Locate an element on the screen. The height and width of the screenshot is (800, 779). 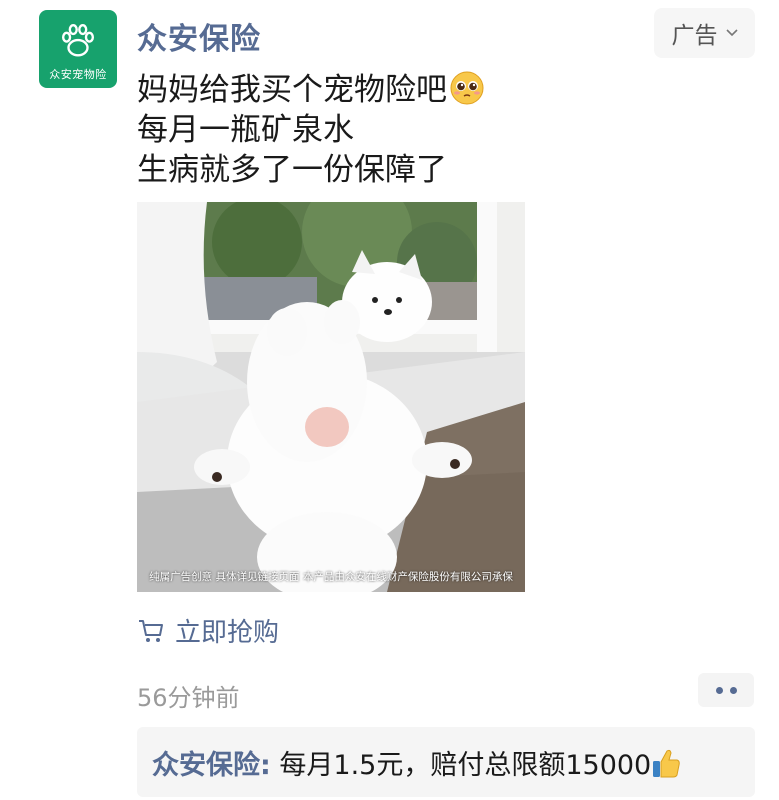
comment-line: 众安保险: 每月1.5元，赔付总限额15000 is located at coordinates (416, 762).